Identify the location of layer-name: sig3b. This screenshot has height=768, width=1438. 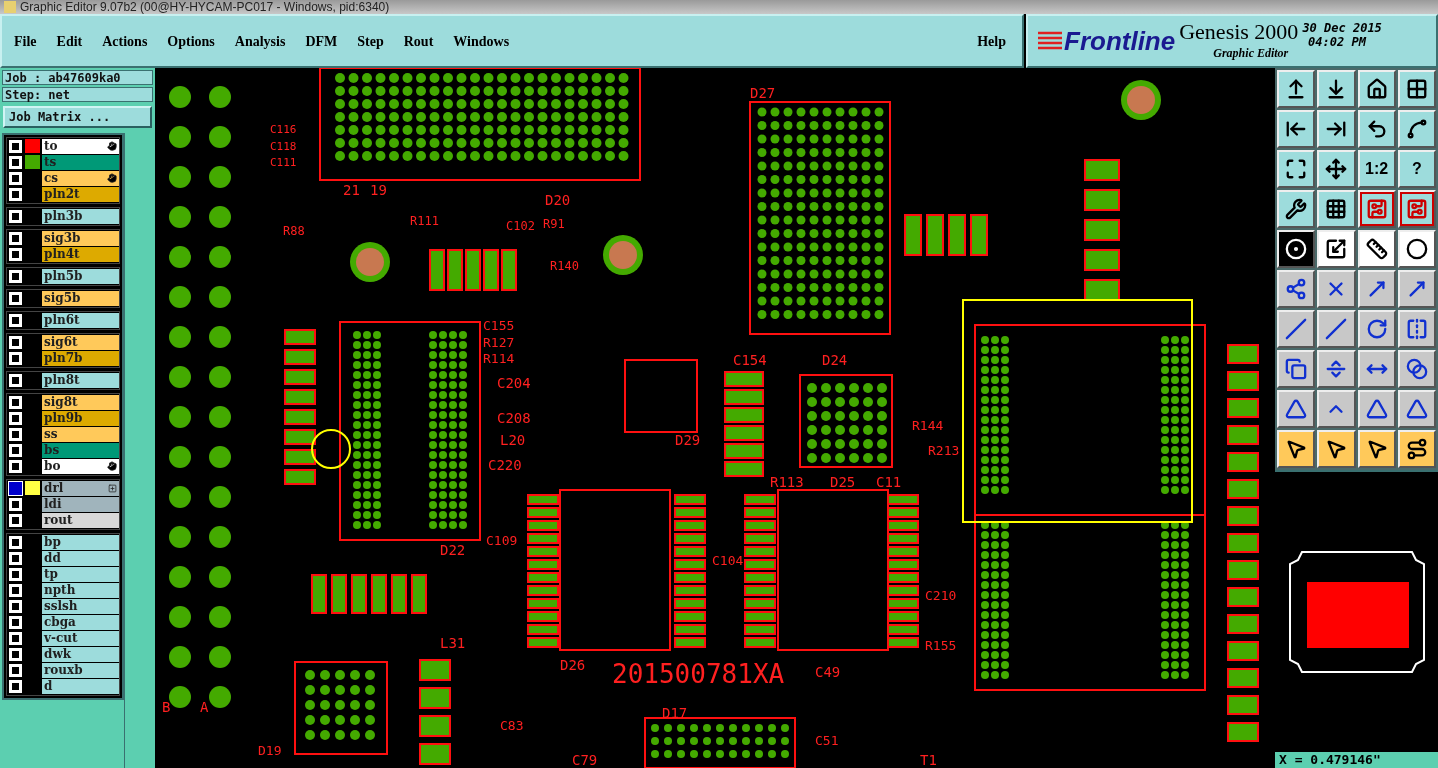
(80, 238).